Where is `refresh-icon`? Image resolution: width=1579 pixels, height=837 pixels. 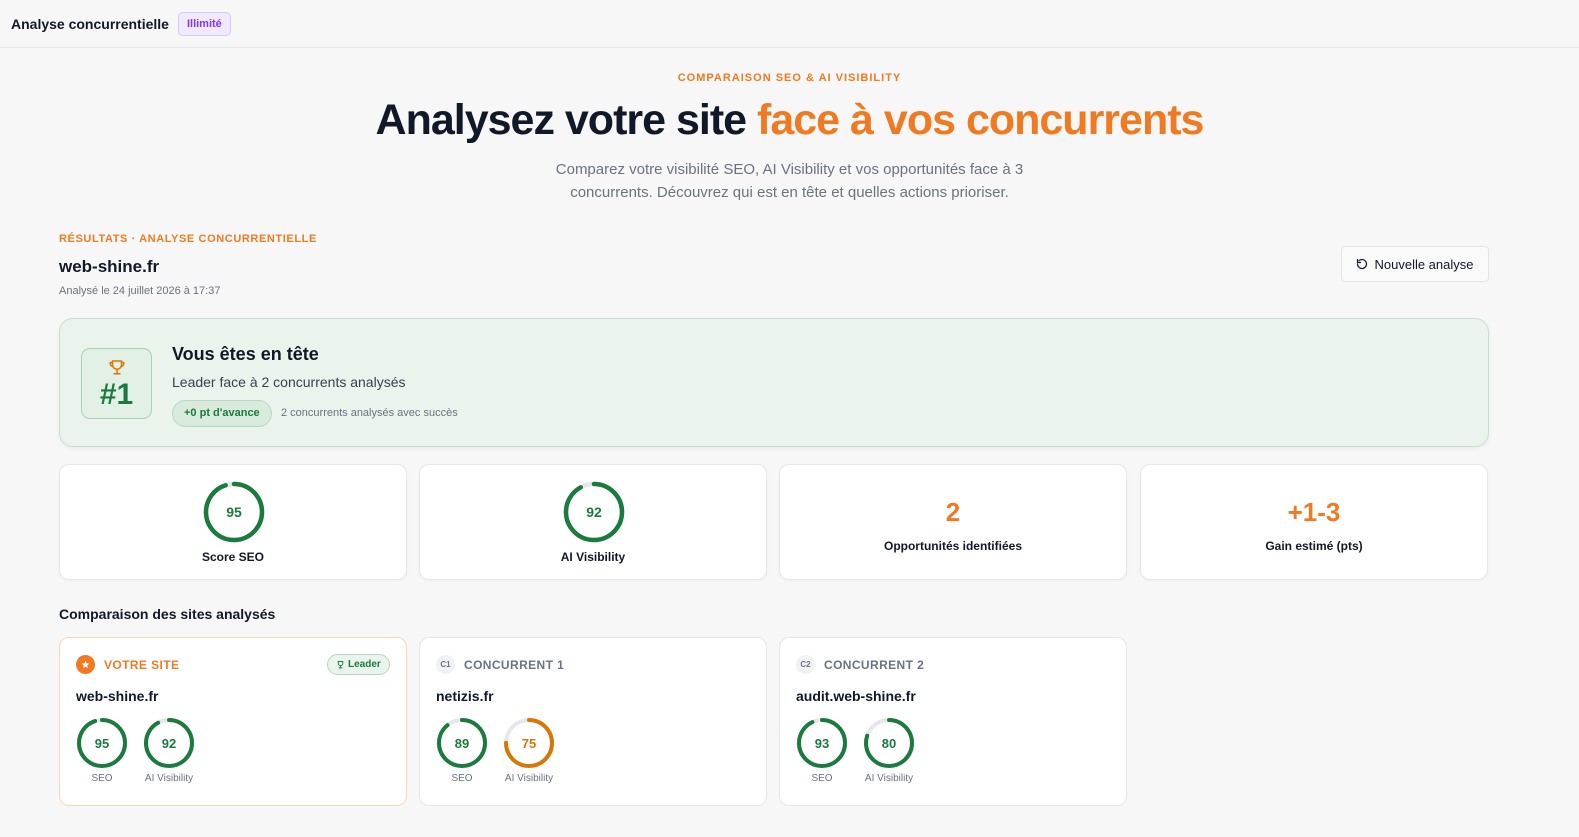
refresh-icon is located at coordinates (1362, 264).